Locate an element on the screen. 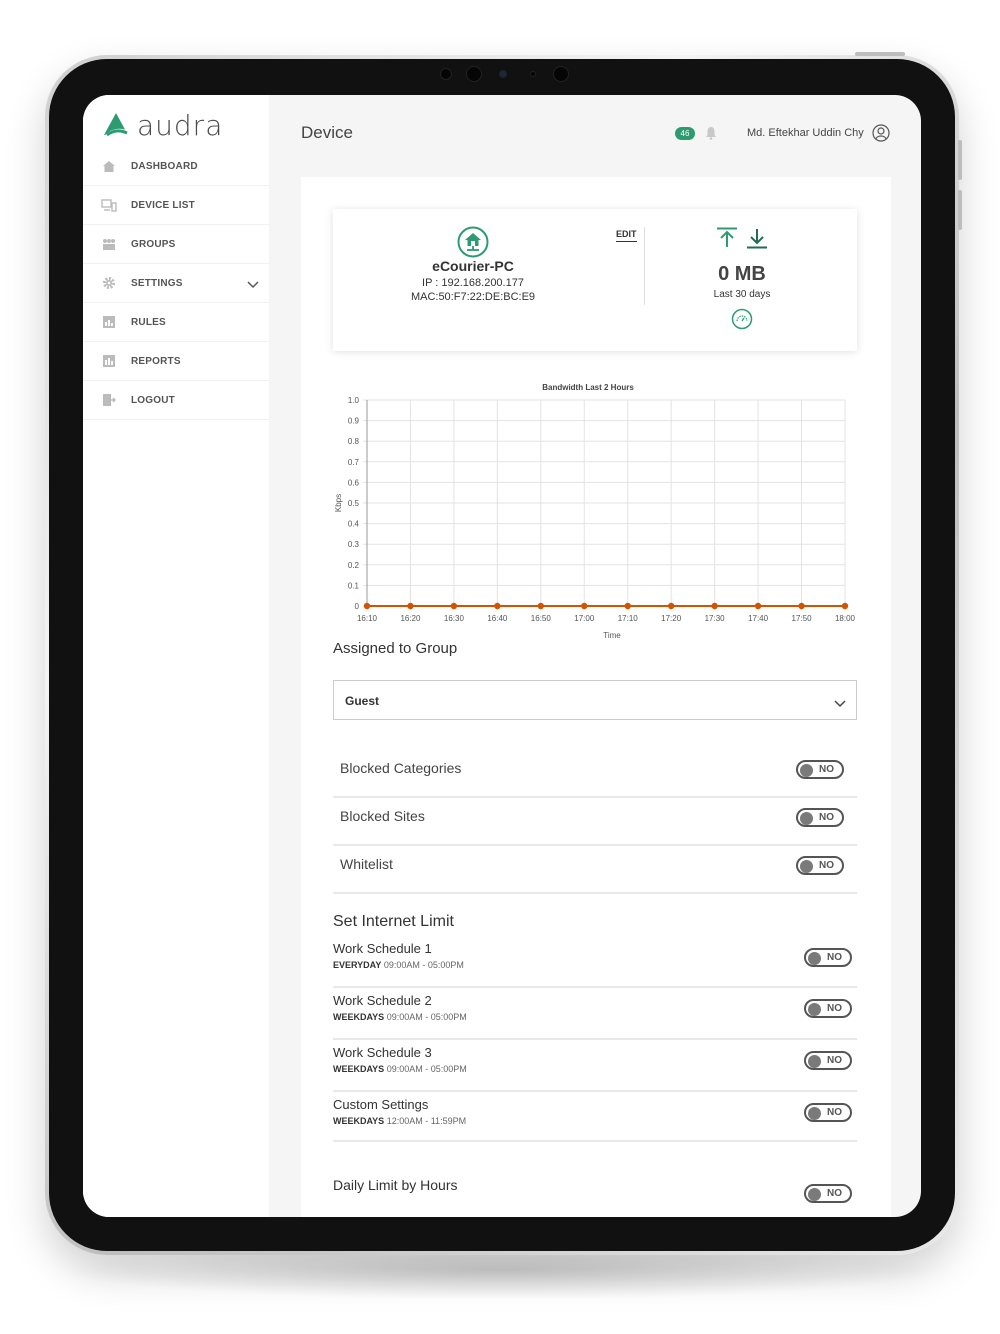  x-tick-label: 17:10 is located at coordinates (628, 618).